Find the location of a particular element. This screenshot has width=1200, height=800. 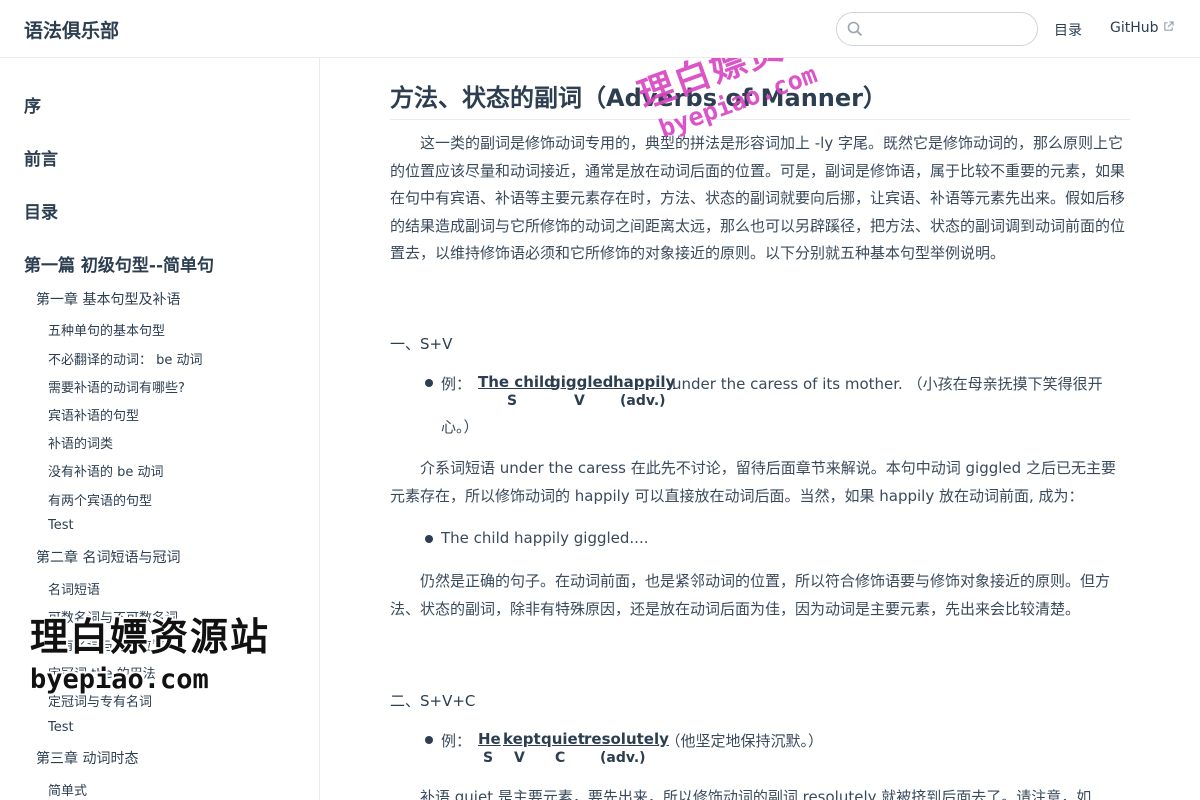

example-word-adverb: happily is located at coordinates (644, 382).